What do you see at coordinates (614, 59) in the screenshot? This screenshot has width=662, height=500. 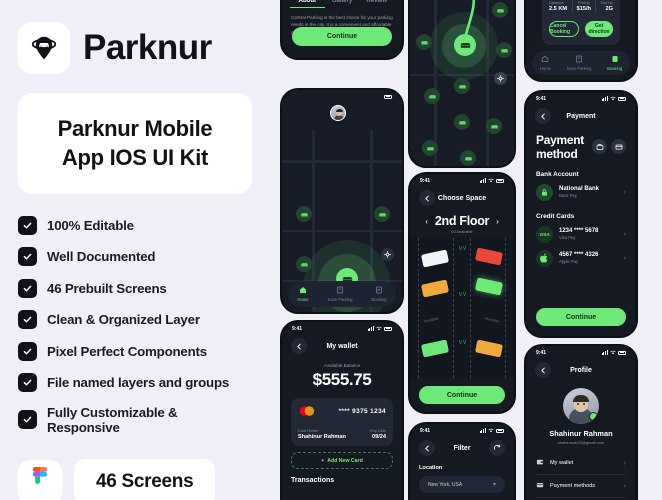 I see `booking-icon` at bounding box center [614, 59].